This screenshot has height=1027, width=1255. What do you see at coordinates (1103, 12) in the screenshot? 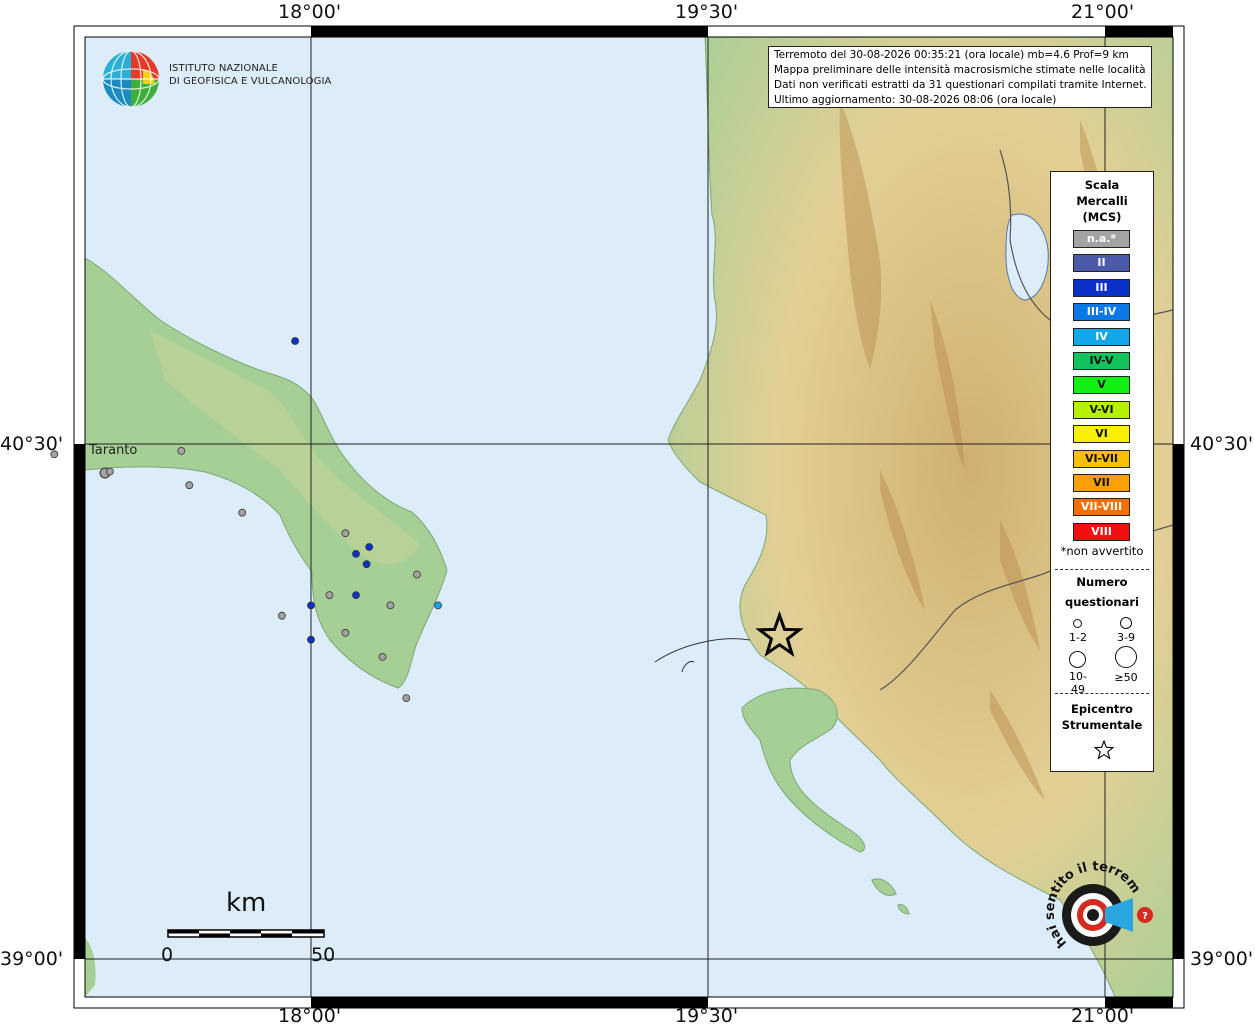
I see `lon-label-top-3: 21°00'` at bounding box center [1103, 12].